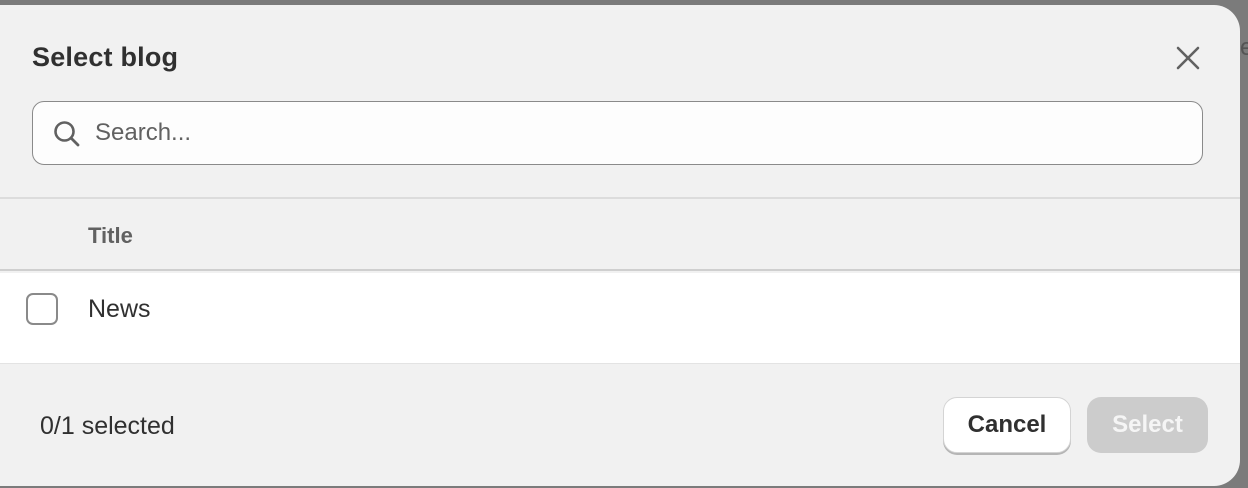 Image resolution: width=1248 pixels, height=488 pixels. I want to click on close-icon, so click(1188, 58).